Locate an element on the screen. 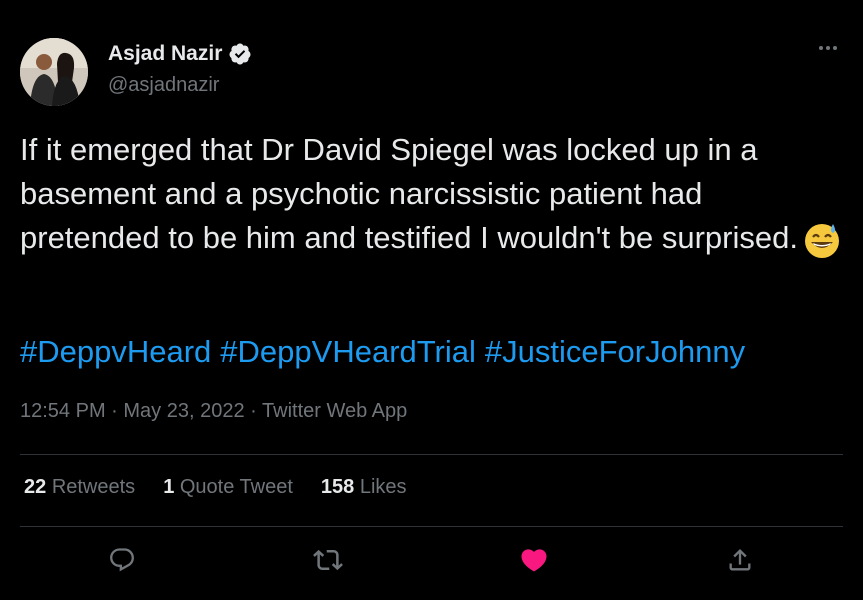 The image size is (863, 600). share-icon is located at coordinates (740, 560).